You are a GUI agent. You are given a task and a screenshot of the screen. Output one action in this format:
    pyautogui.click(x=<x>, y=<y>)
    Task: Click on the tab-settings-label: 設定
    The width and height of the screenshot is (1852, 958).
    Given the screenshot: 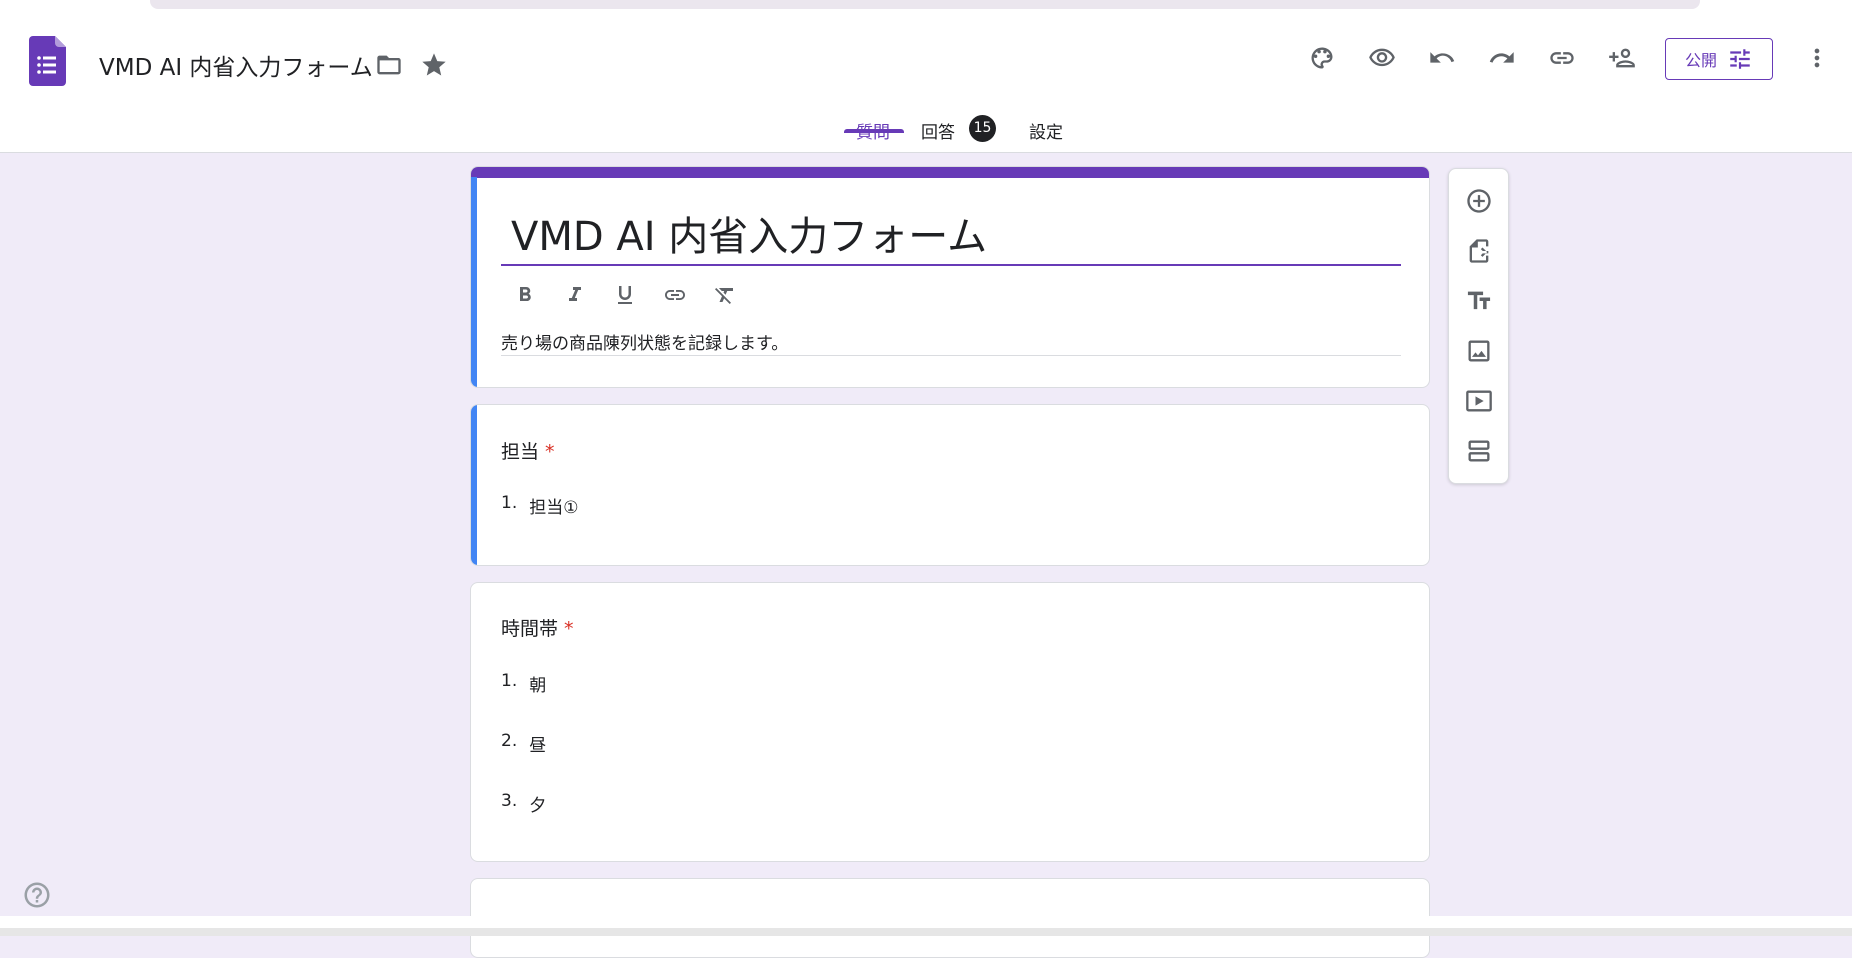 What is the action you would take?
    pyautogui.click(x=1046, y=133)
    